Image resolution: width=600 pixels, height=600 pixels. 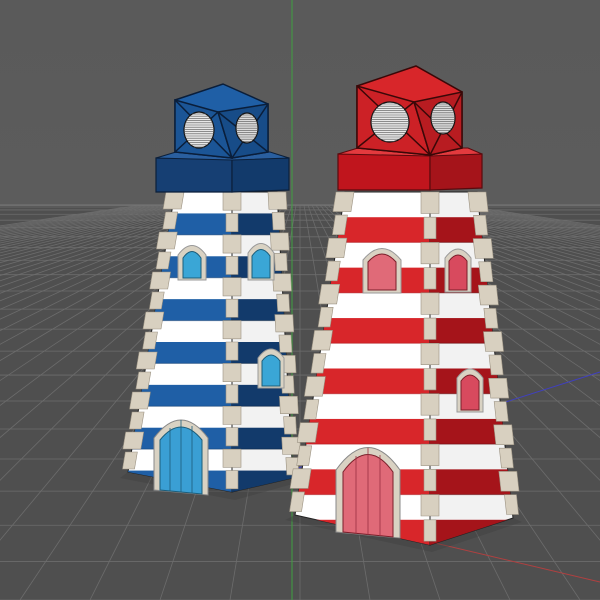 I want to click on blue-window-front, so click(x=192, y=263).